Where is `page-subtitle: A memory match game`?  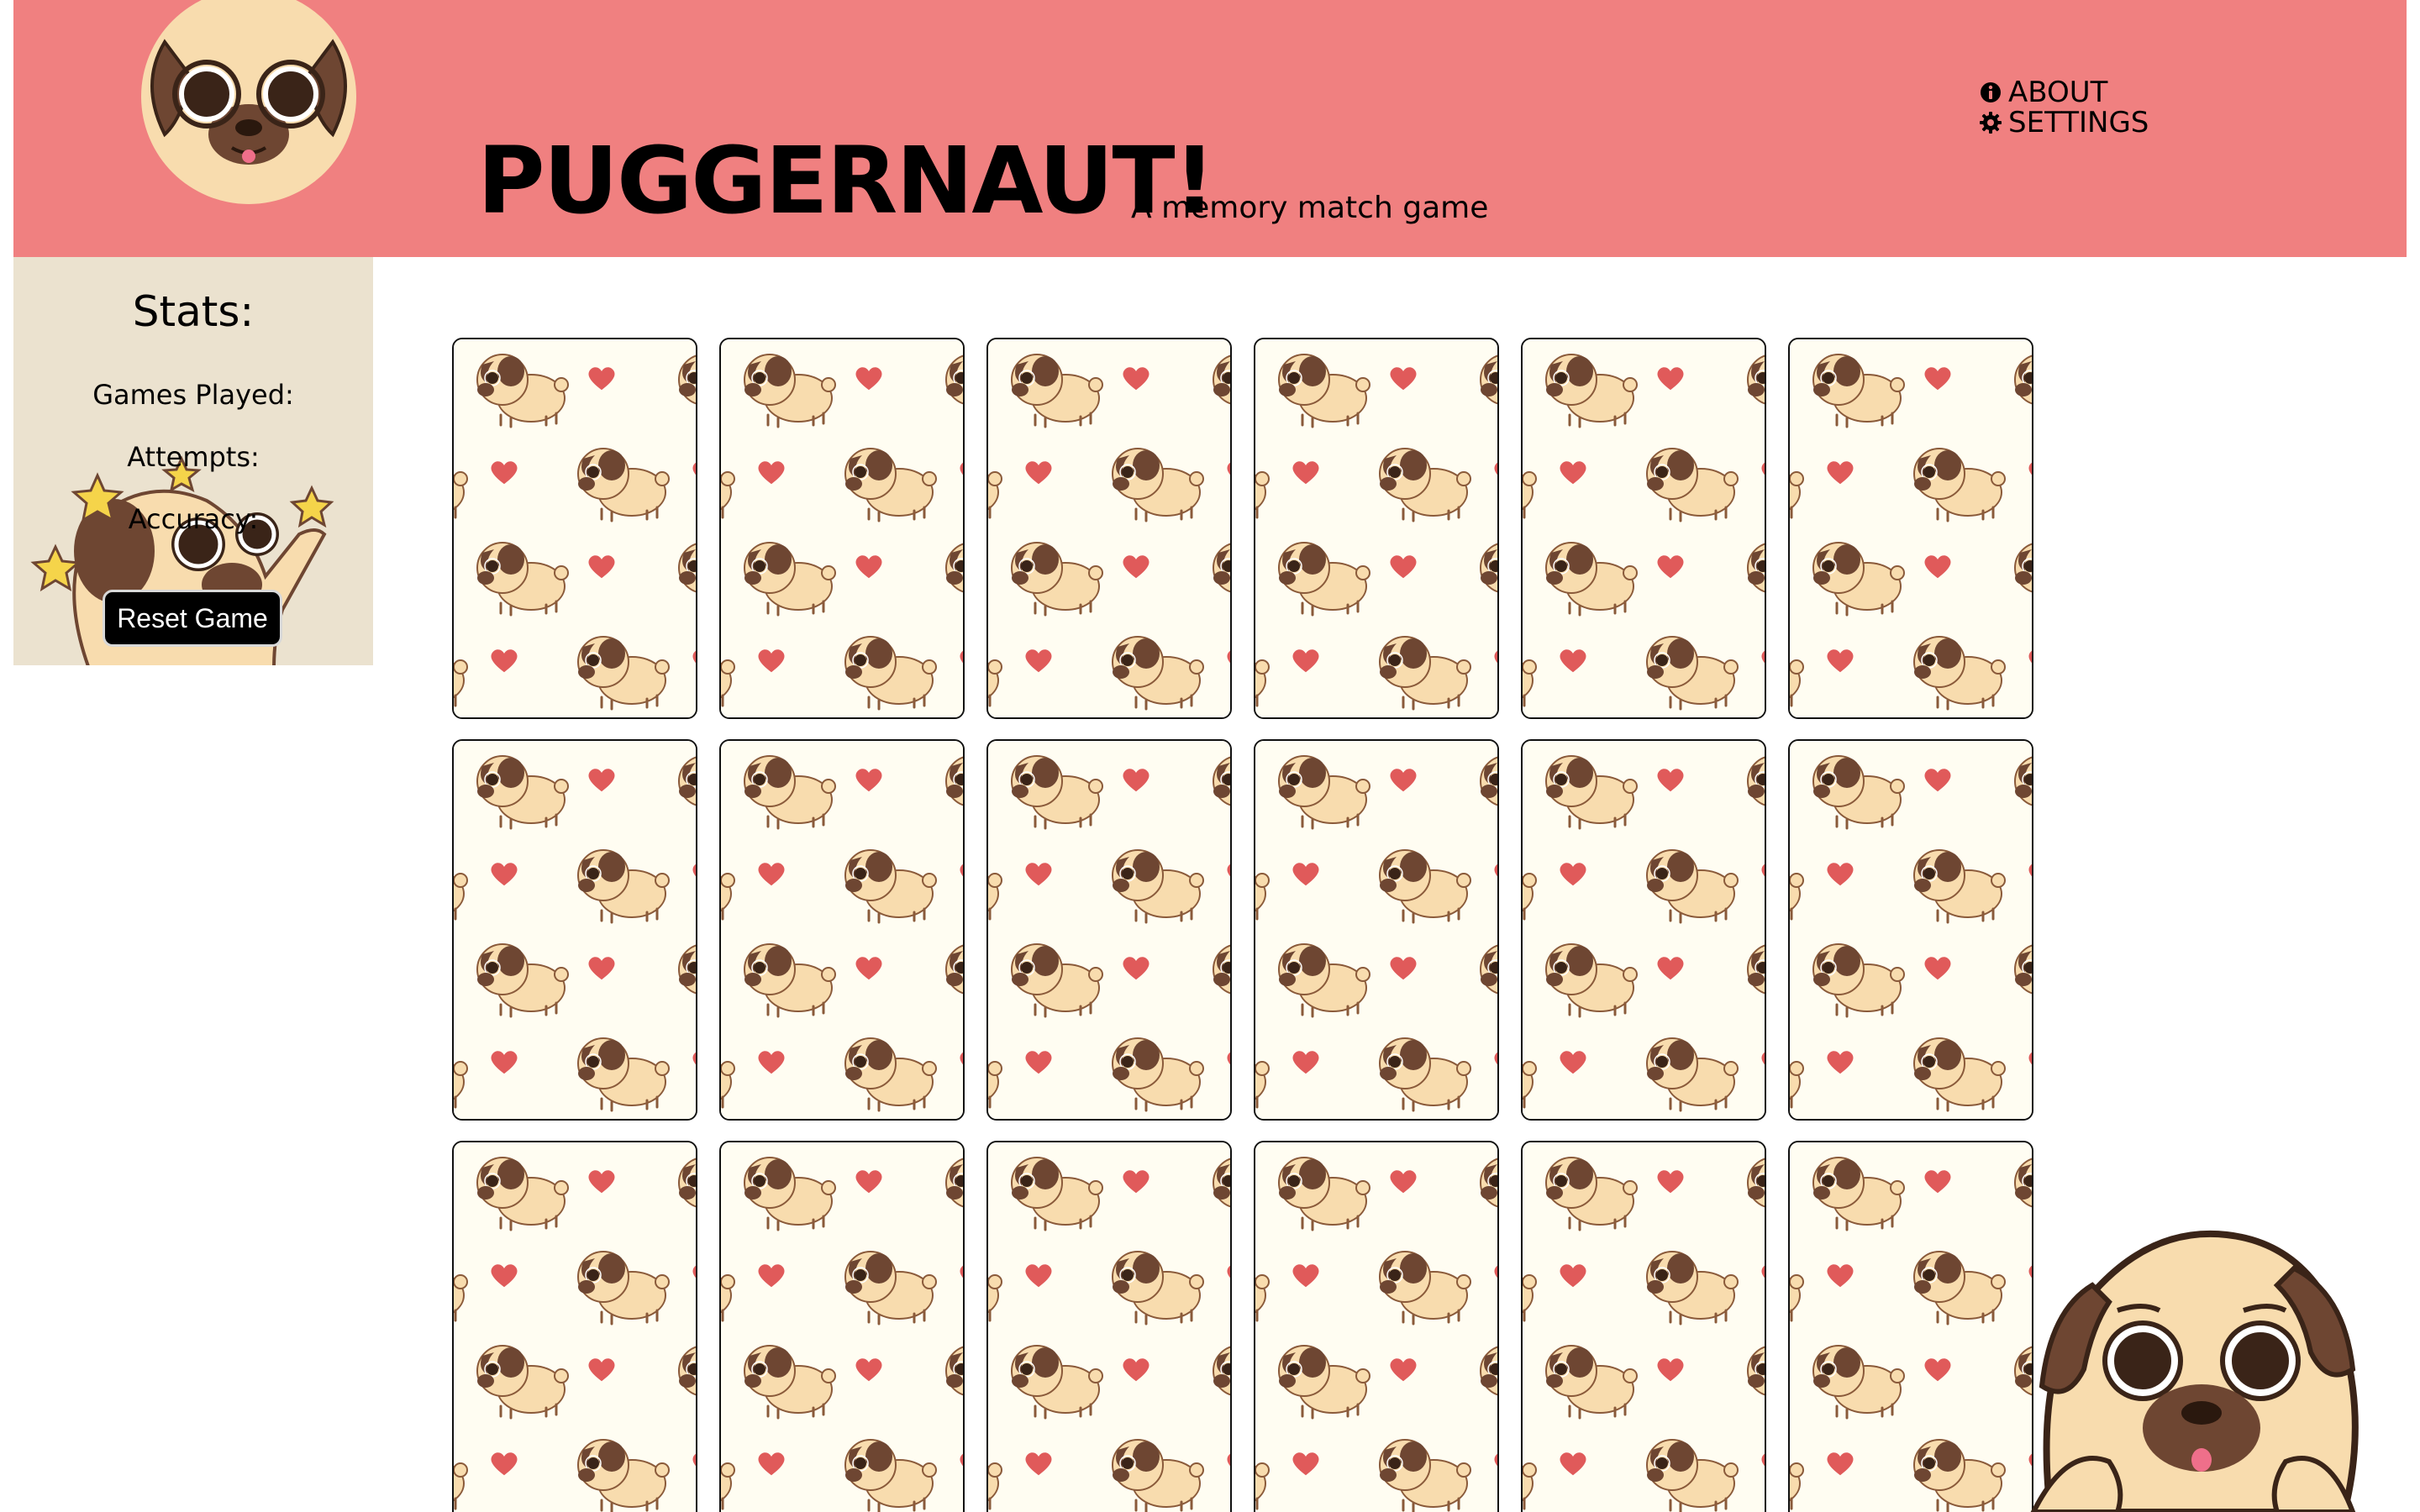 page-subtitle: A memory match game is located at coordinates (1310, 208).